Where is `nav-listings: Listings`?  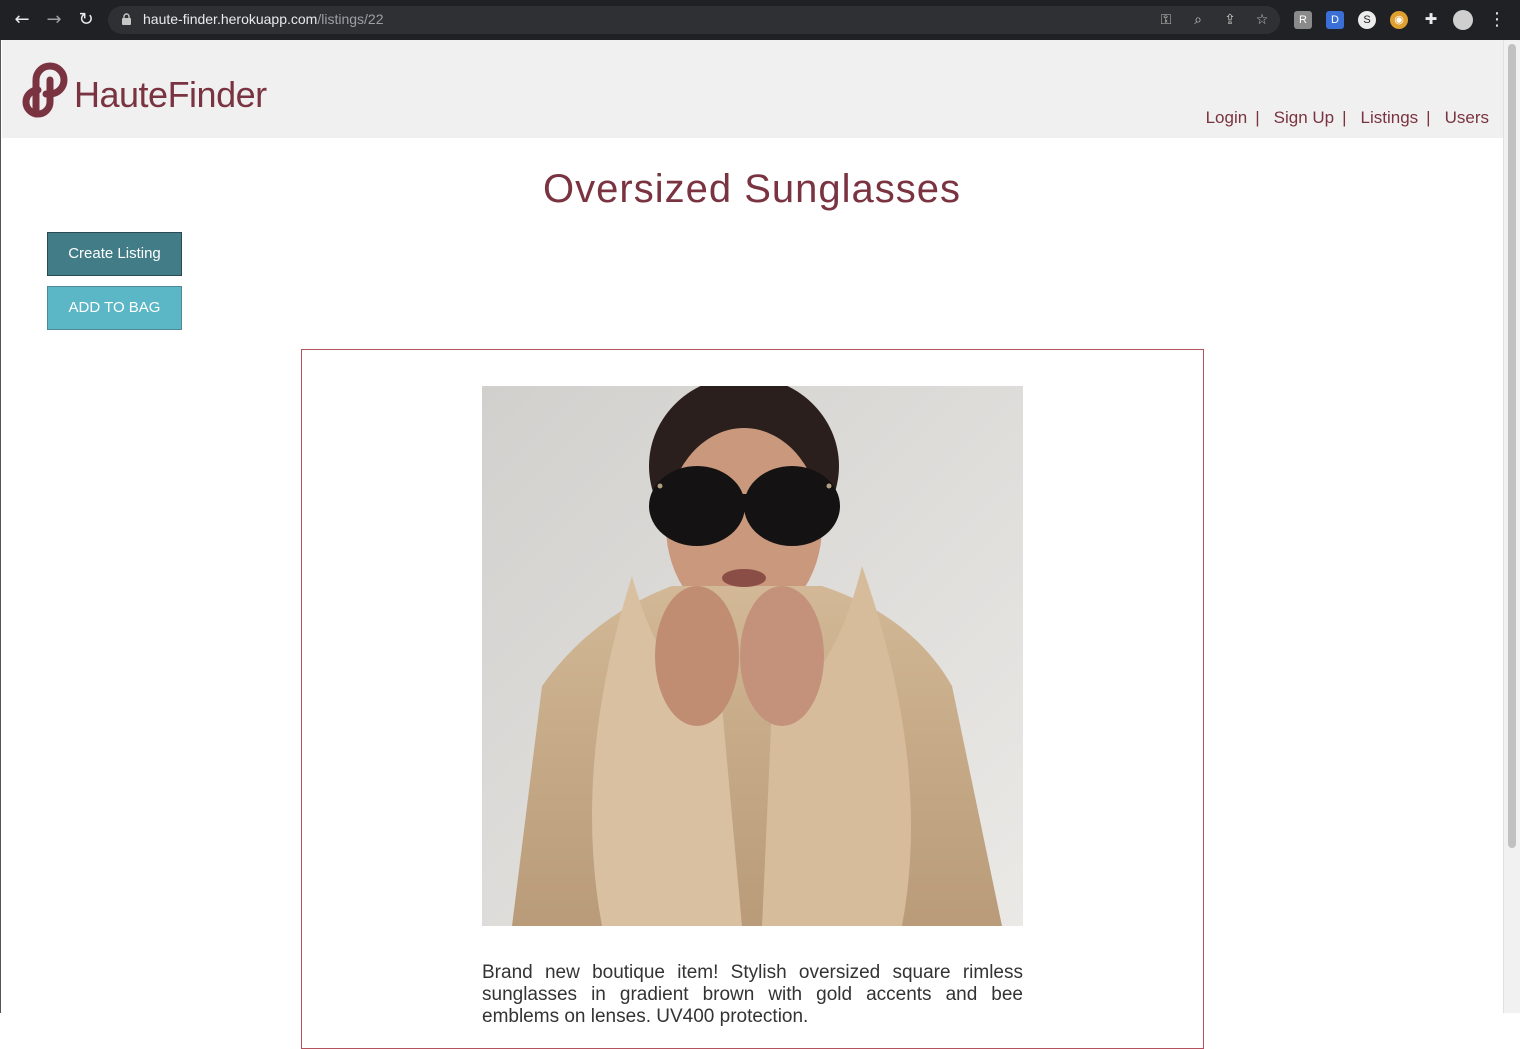
nav-listings: Listings is located at coordinates (1390, 117).